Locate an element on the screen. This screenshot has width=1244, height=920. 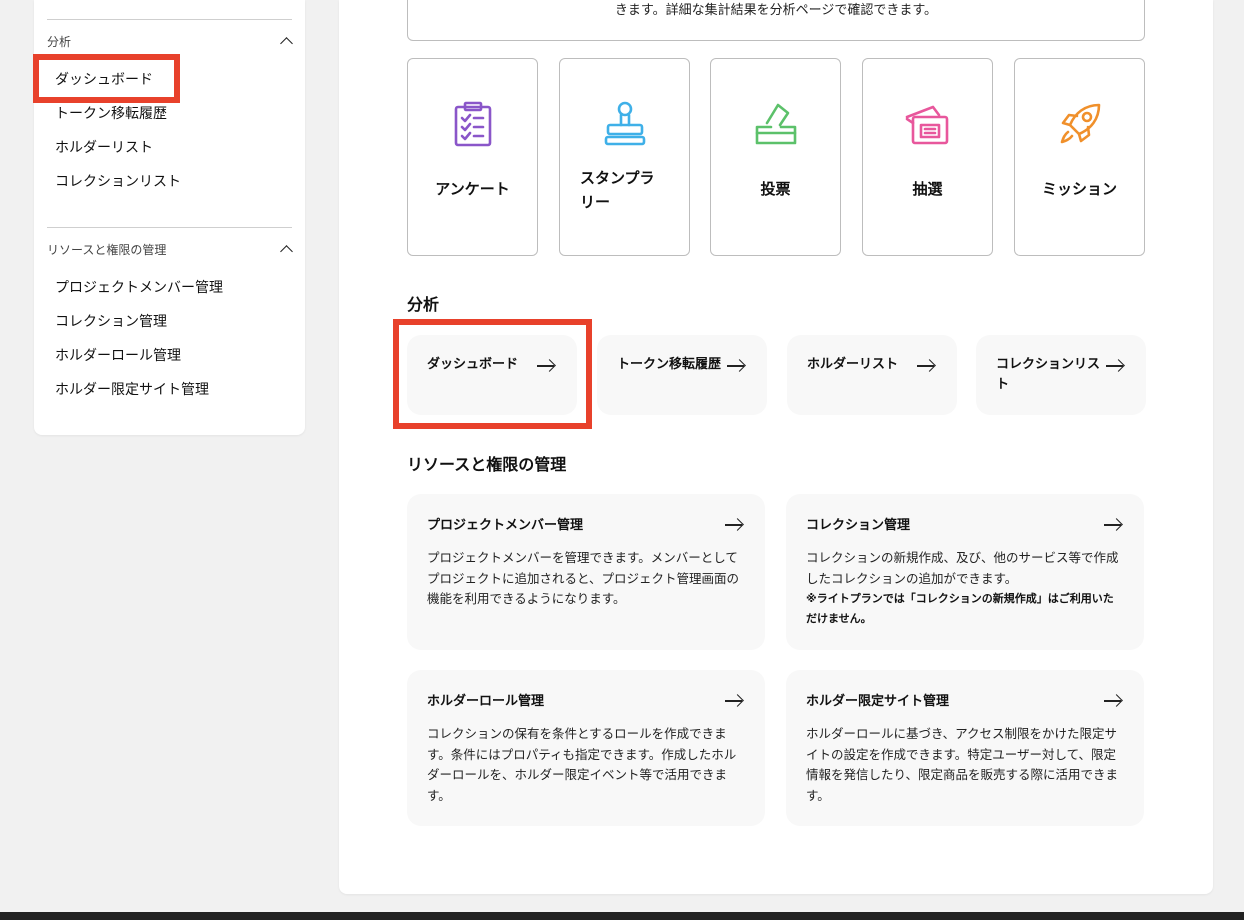
card-title: ホルダーロール管理 is located at coordinates (486, 701).